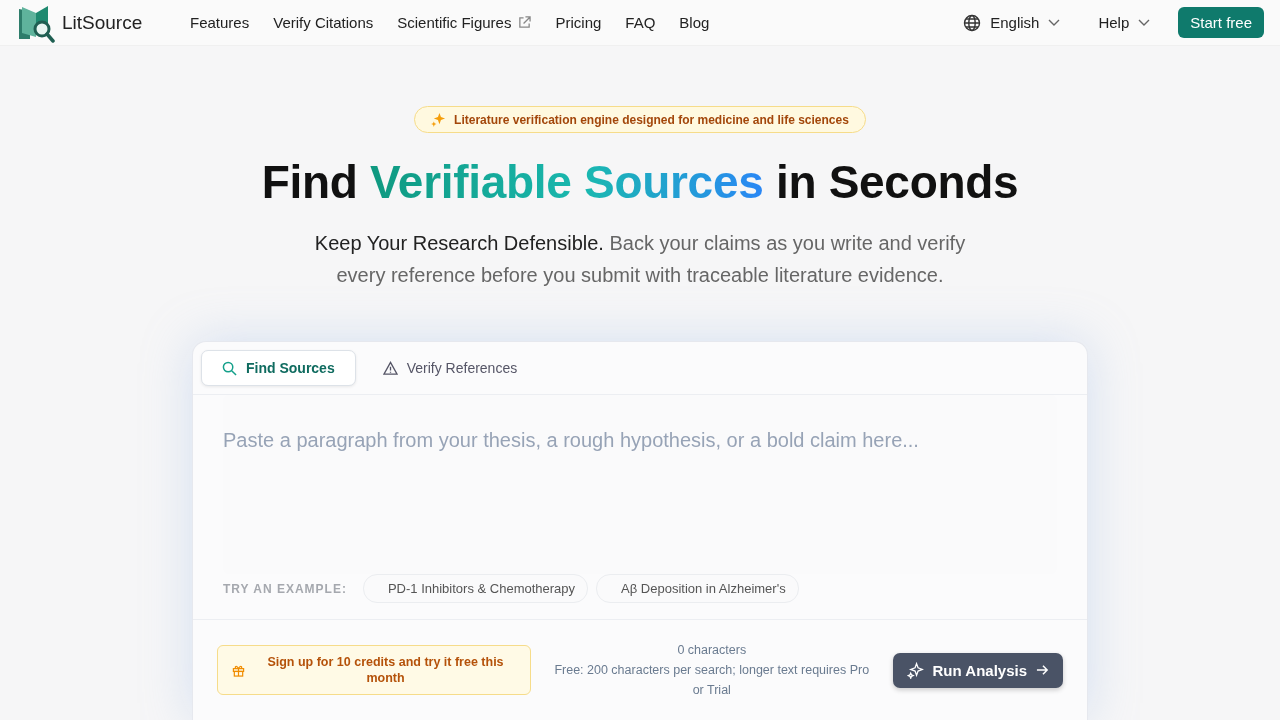 This screenshot has width=1280, height=720. What do you see at coordinates (712, 650) in the screenshot?
I see `character-count: 0 characters` at bounding box center [712, 650].